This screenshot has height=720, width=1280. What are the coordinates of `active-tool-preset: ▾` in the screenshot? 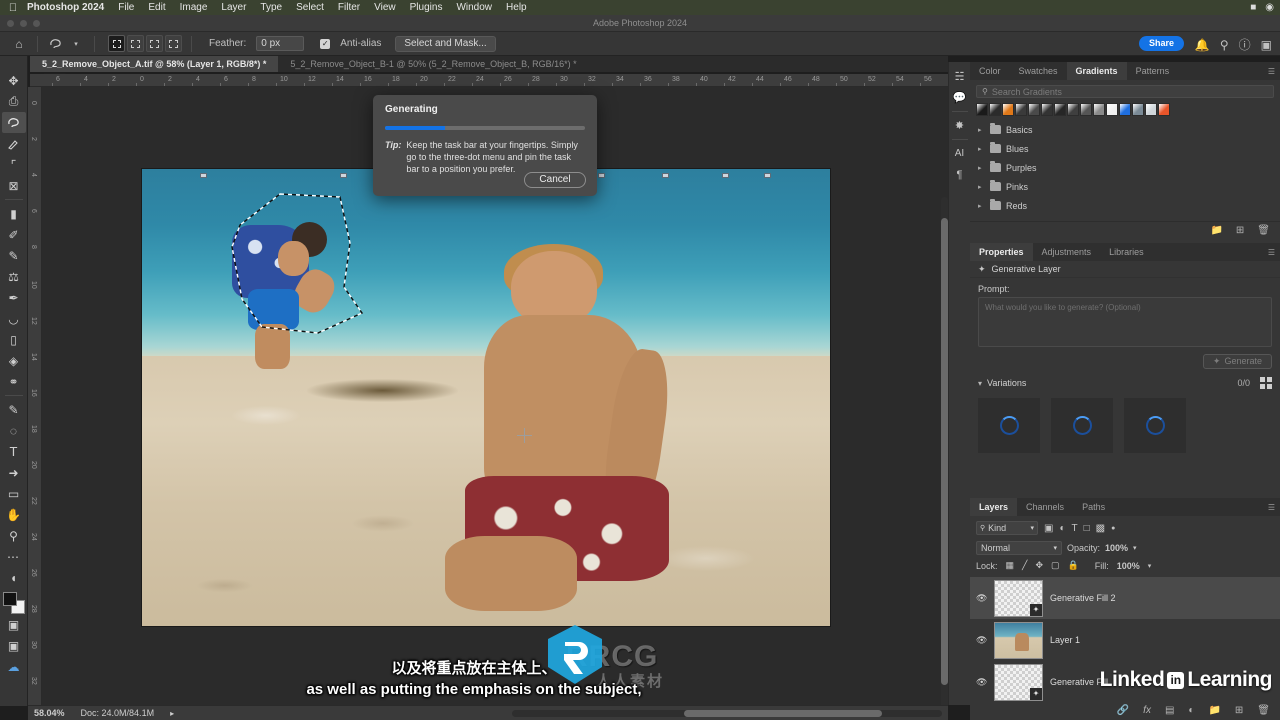 It's located at (66, 44).